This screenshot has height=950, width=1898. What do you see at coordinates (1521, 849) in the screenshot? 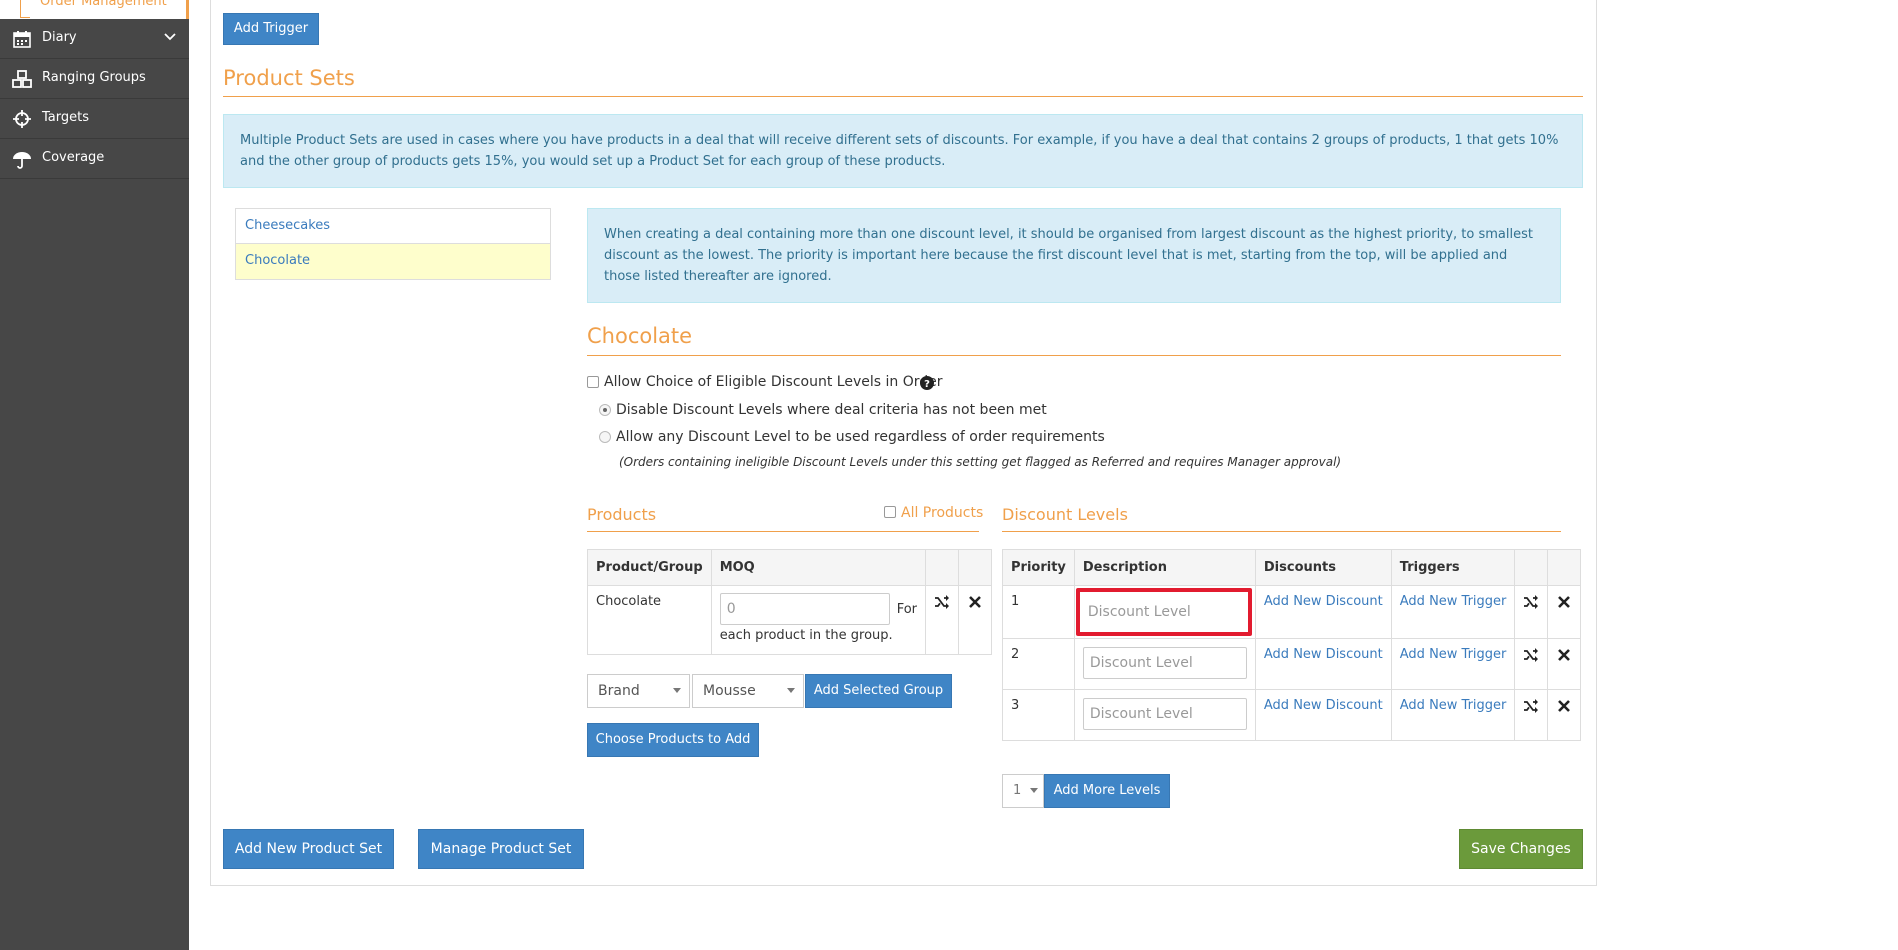
I see `save-changes-button: Save Changes` at bounding box center [1521, 849].